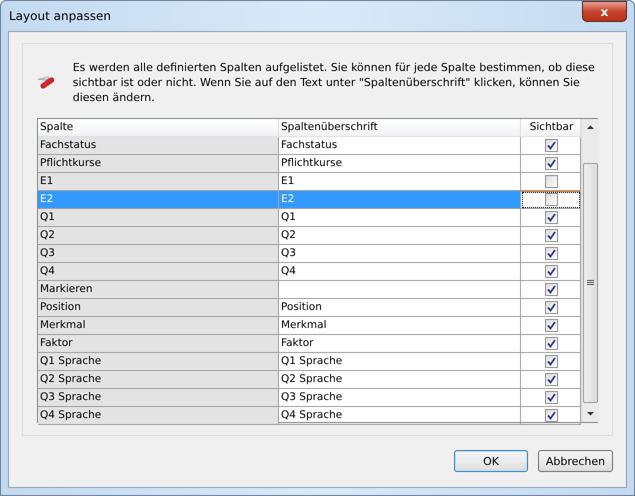  What do you see at coordinates (590, 283) in the screenshot?
I see `grip-icon` at bounding box center [590, 283].